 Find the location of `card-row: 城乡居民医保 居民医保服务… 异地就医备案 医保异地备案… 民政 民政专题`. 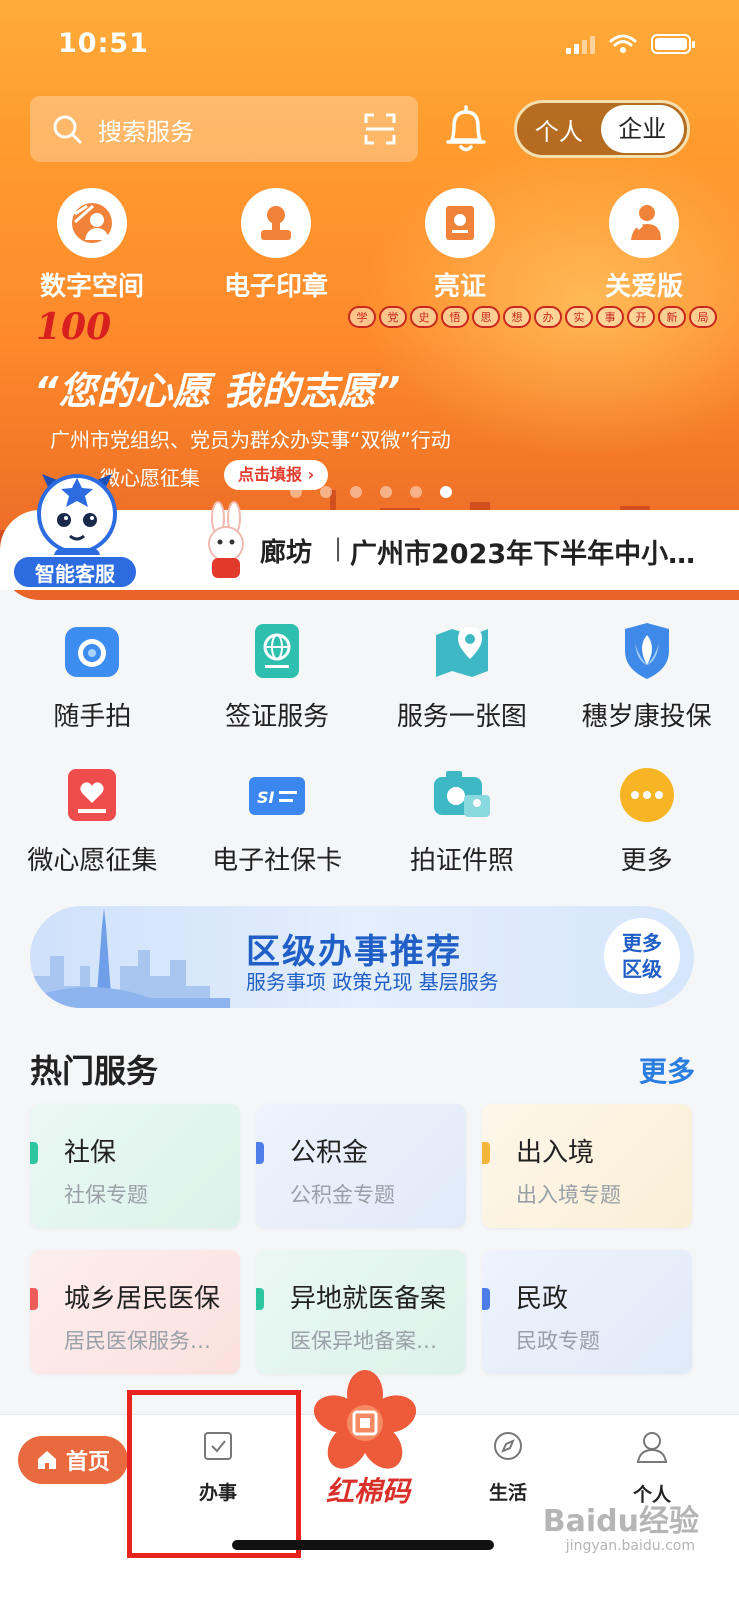

card-row: 城乡居民医保 居民医保服务… 异地就医备案 医保异地备案… 民政 民政专题 is located at coordinates (362, 1312).